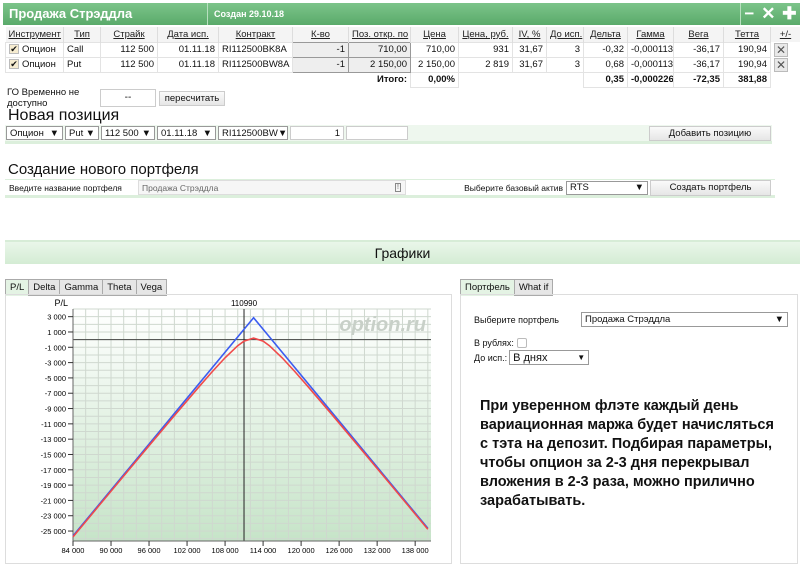 This screenshot has height=568, width=800. What do you see at coordinates (103, 169) in the screenshot?
I see `new-portfolio-title: Создание нового портфеля` at bounding box center [103, 169].